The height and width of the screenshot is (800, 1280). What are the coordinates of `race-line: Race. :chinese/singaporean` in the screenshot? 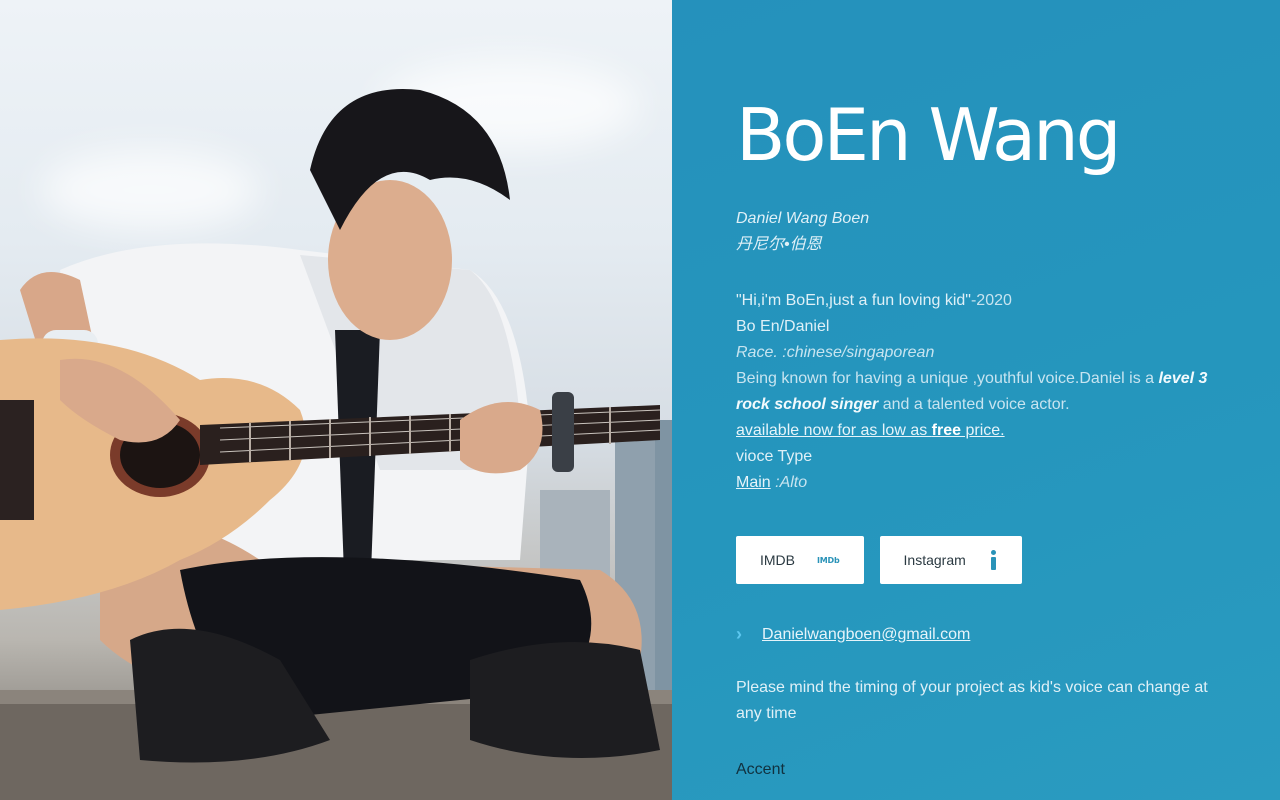 It's located at (835, 352).